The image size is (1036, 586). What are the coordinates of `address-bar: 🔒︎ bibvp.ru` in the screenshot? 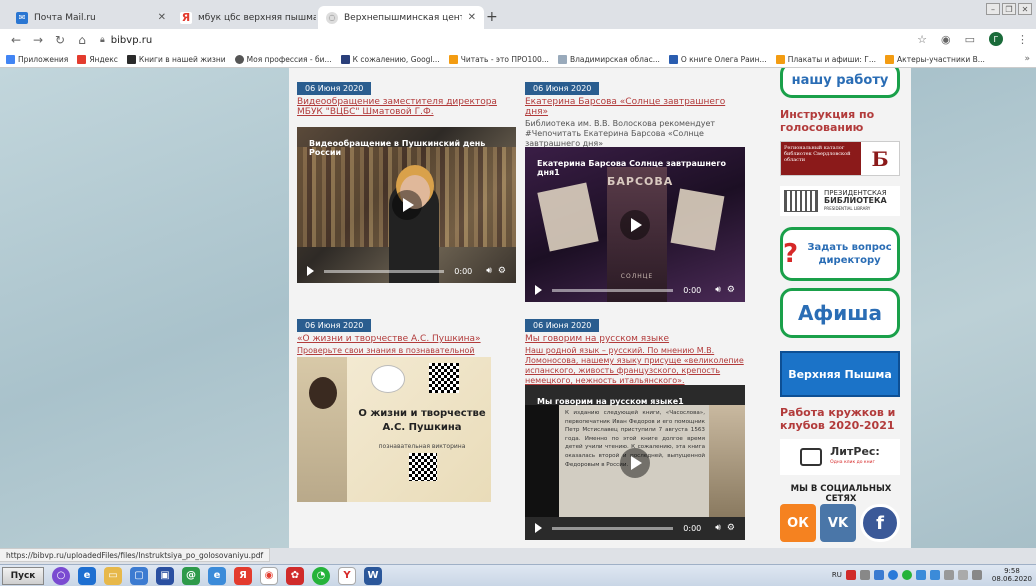 It's located at (126, 40).